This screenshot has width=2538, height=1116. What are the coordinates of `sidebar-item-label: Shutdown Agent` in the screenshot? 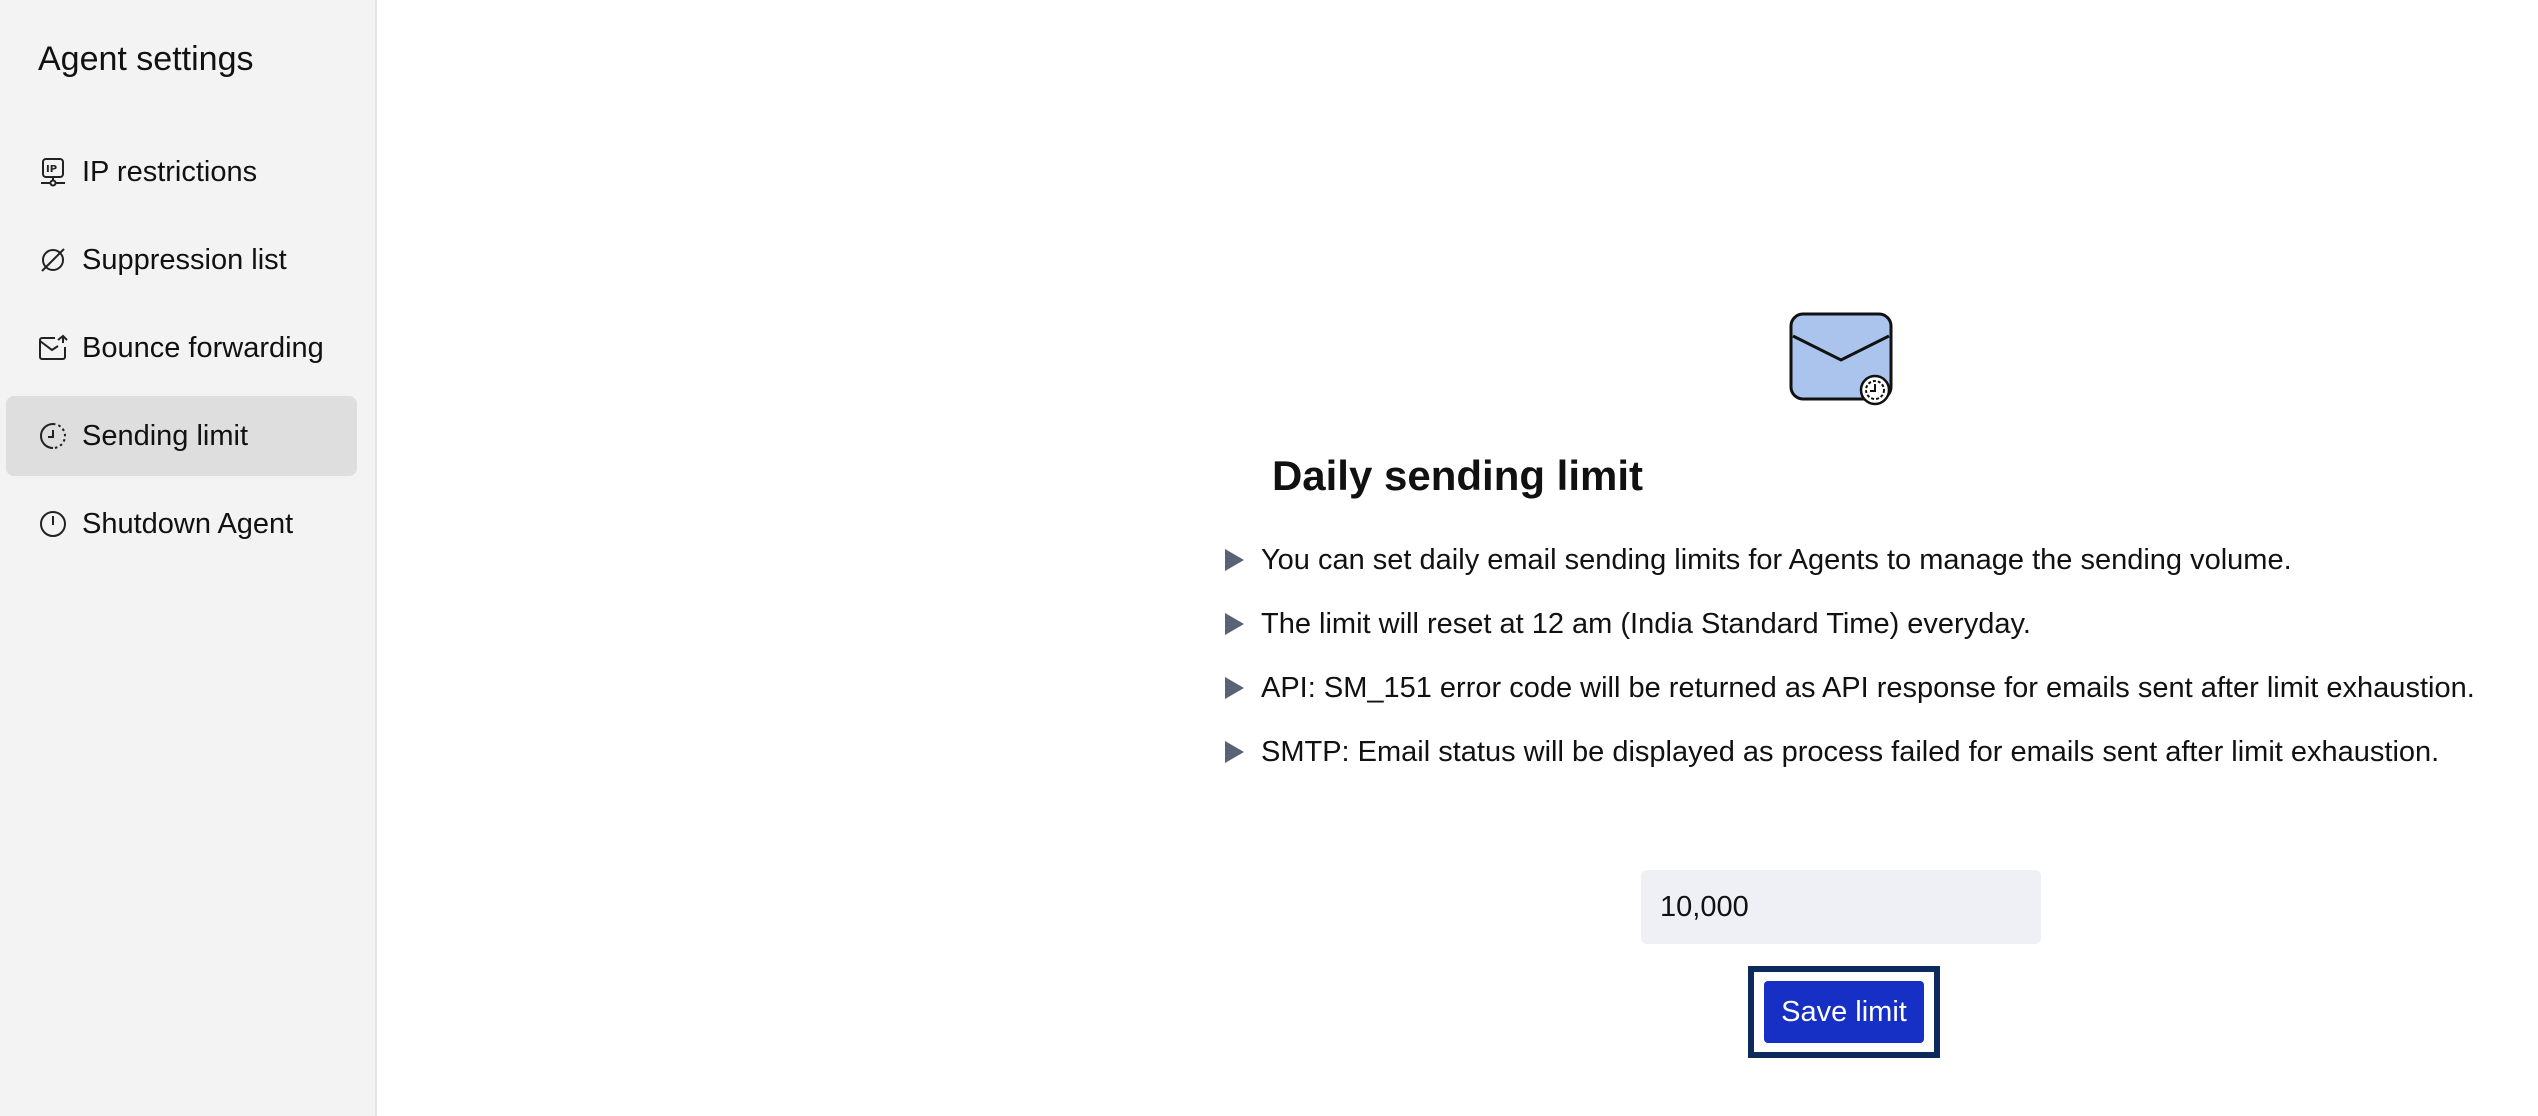 It's located at (188, 523).